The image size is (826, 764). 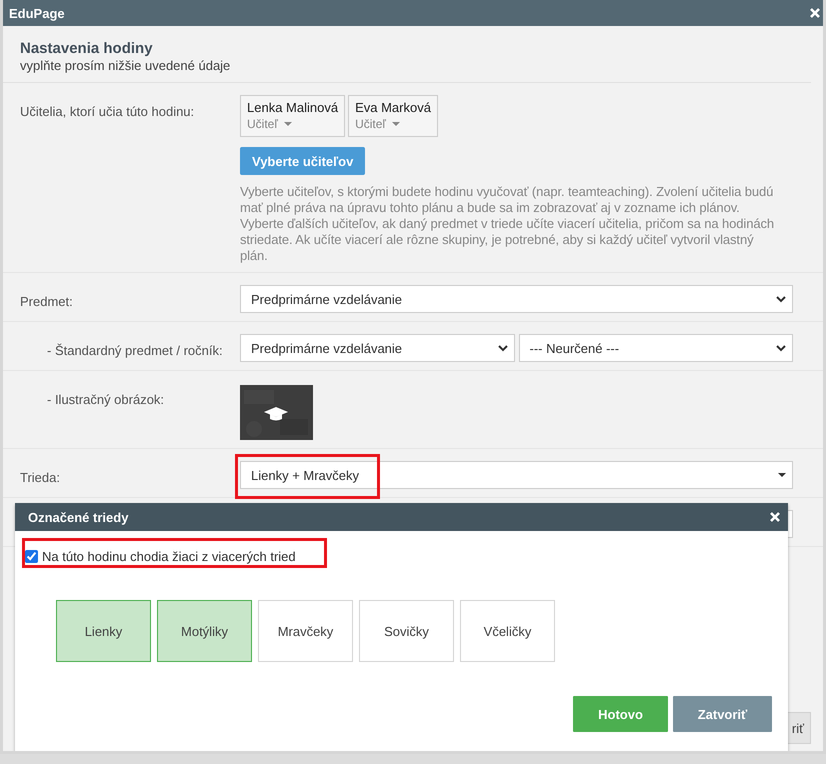 I want to click on class-tile: Sovičky, so click(x=406, y=631).